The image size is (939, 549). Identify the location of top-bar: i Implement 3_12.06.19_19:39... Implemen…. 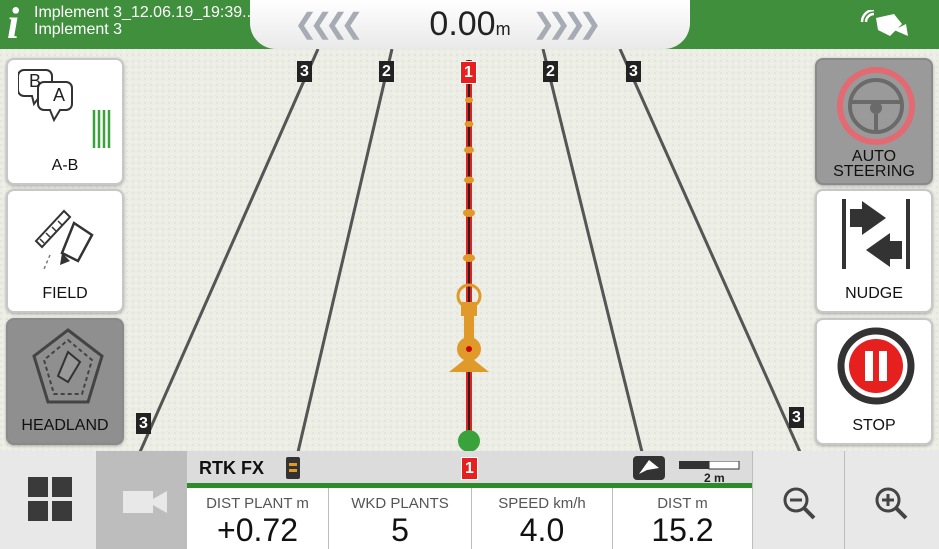
(469, 24).